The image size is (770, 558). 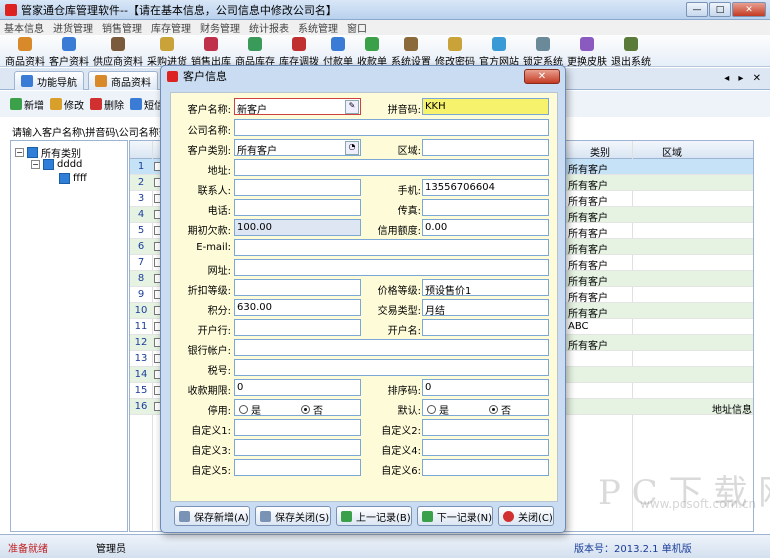 What do you see at coordinates (672, 151) in the screenshot?
I see `col-area-header: 区域` at bounding box center [672, 151].